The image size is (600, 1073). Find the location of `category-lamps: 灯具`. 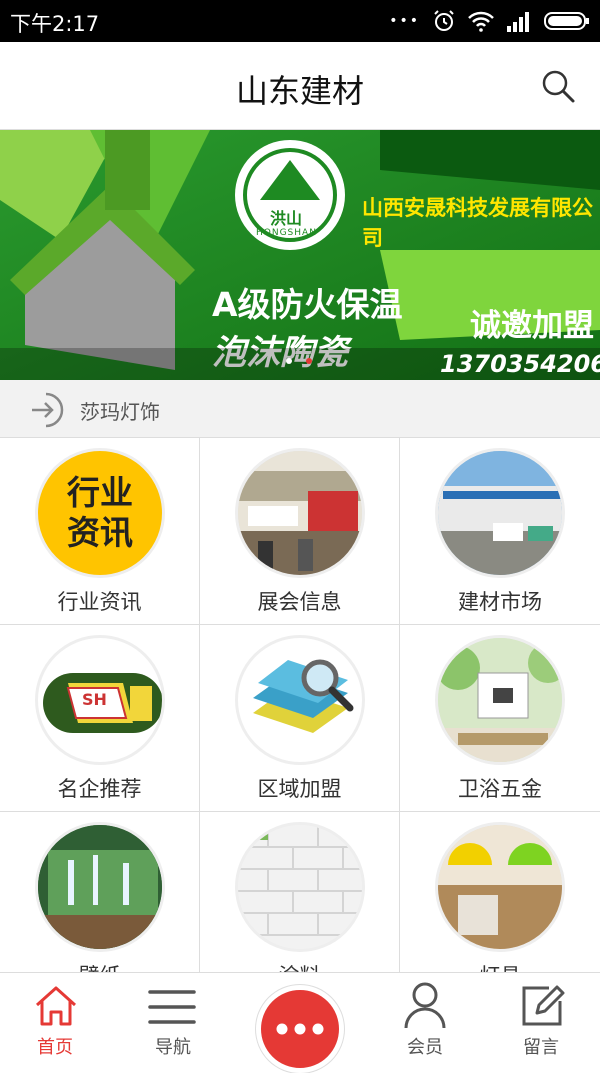

category-lamps: 灯具 is located at coordinates (500, 905).